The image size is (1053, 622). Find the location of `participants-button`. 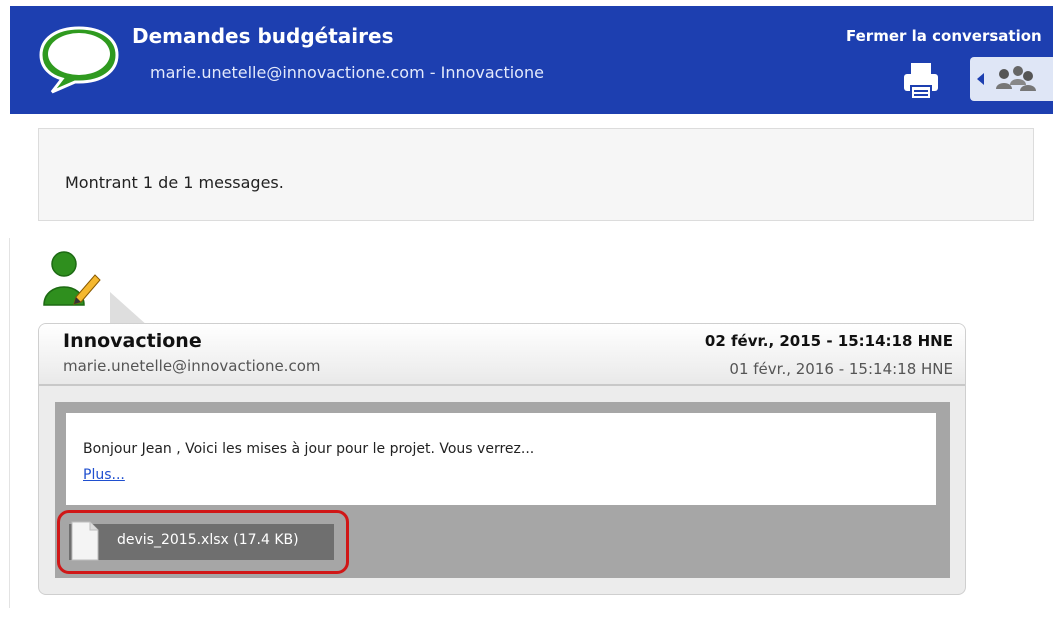

participants-button is located at coordinates (1011, 79).